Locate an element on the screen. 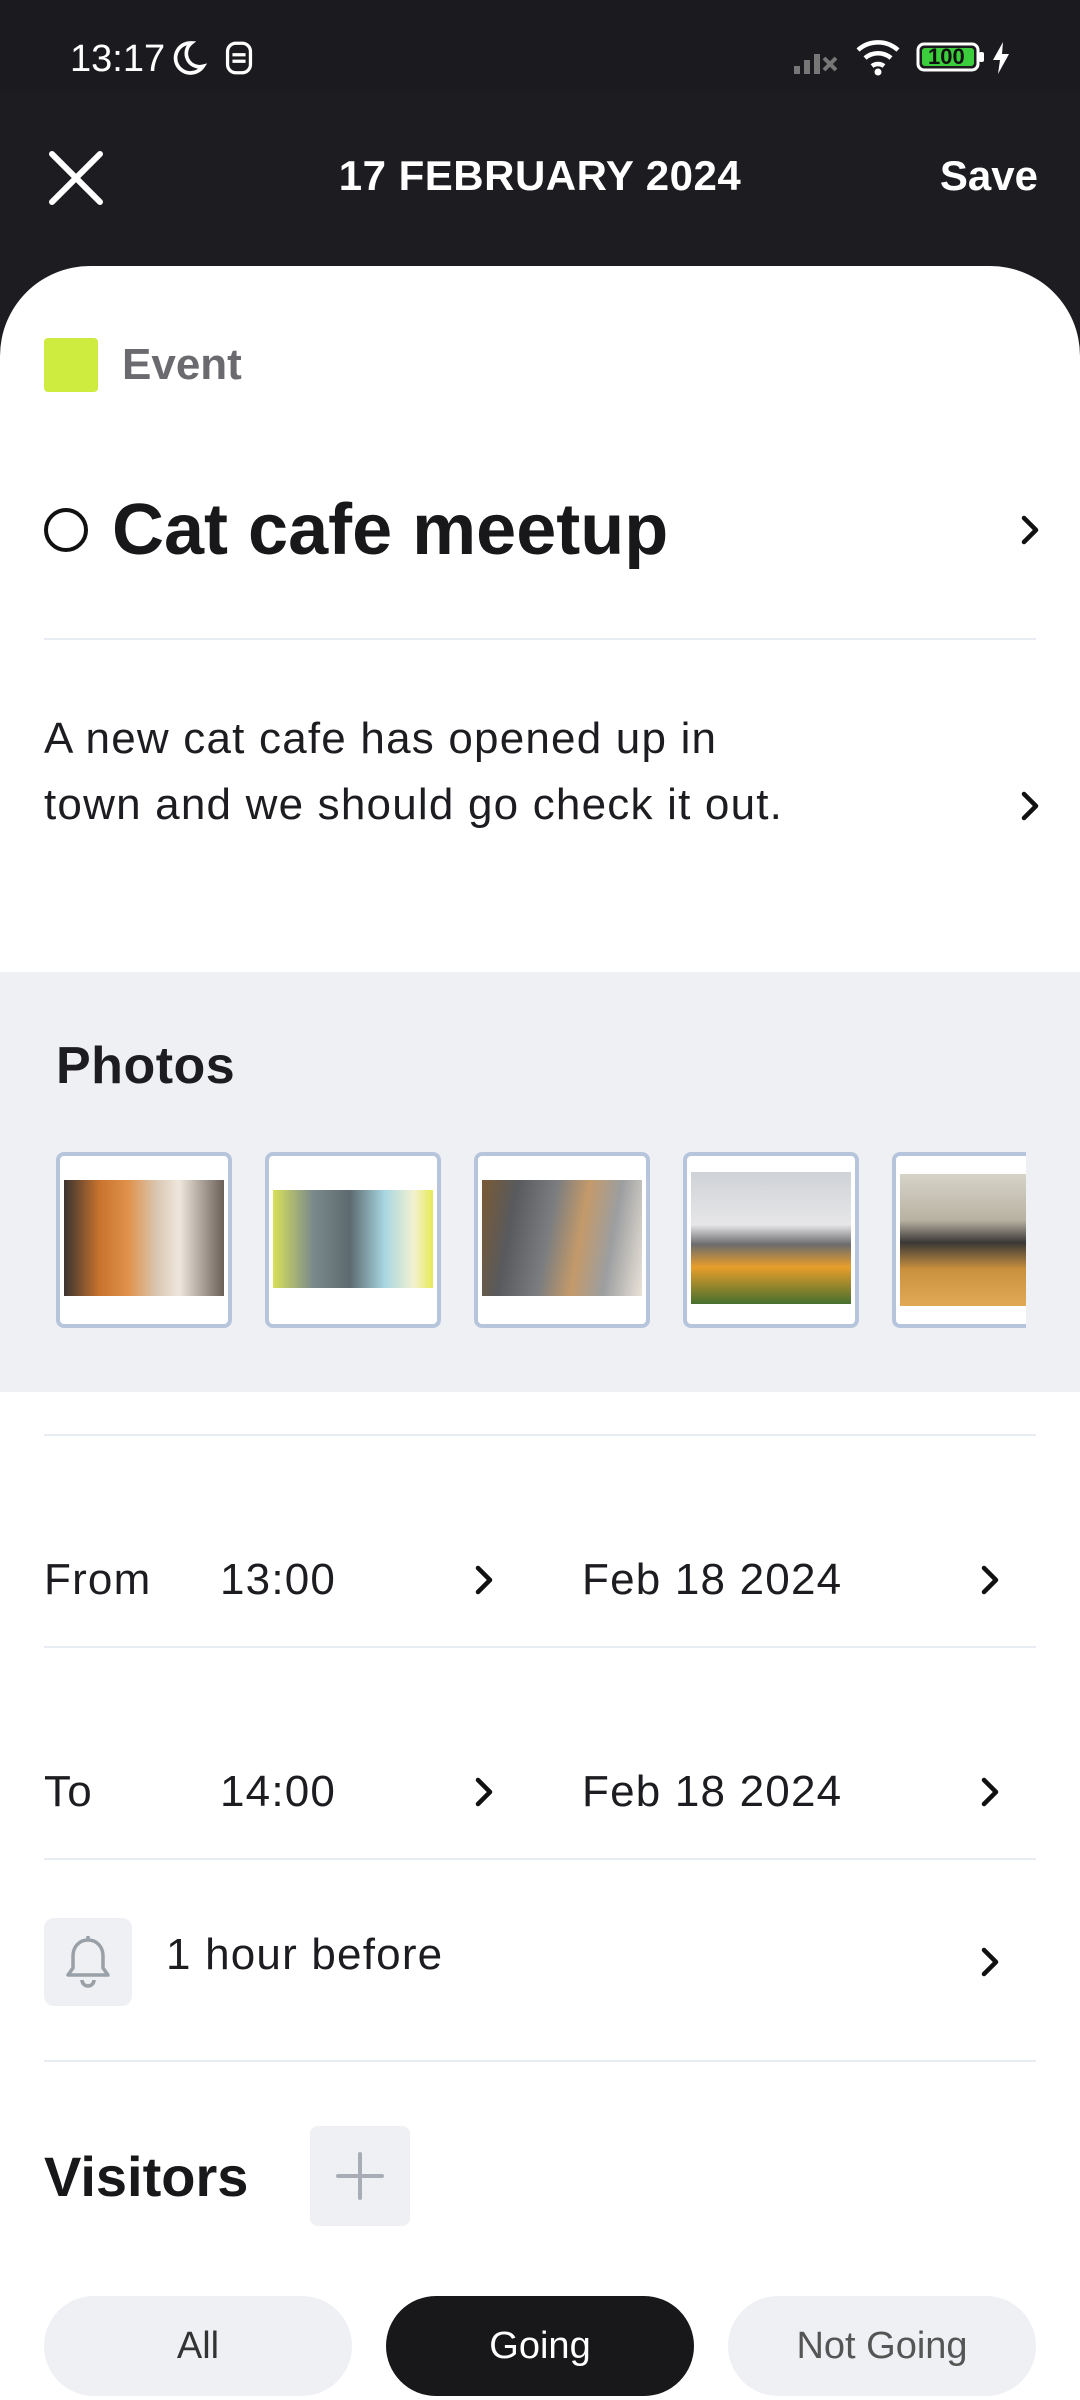 This screenshot has width=1080, height=2400. to-row: To 14:00 Feb 18 2024 is located at coordinates (547, 1792).